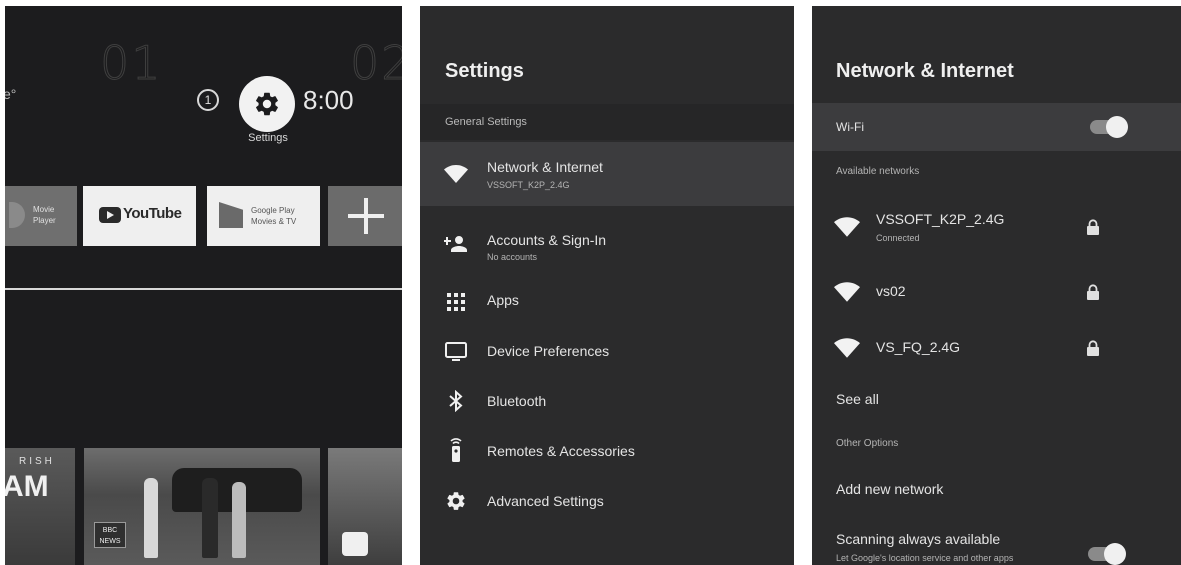  Describe the element at coordinates (44, 220) in the screenshot. I see `app-tile-line2: Player` at that location.